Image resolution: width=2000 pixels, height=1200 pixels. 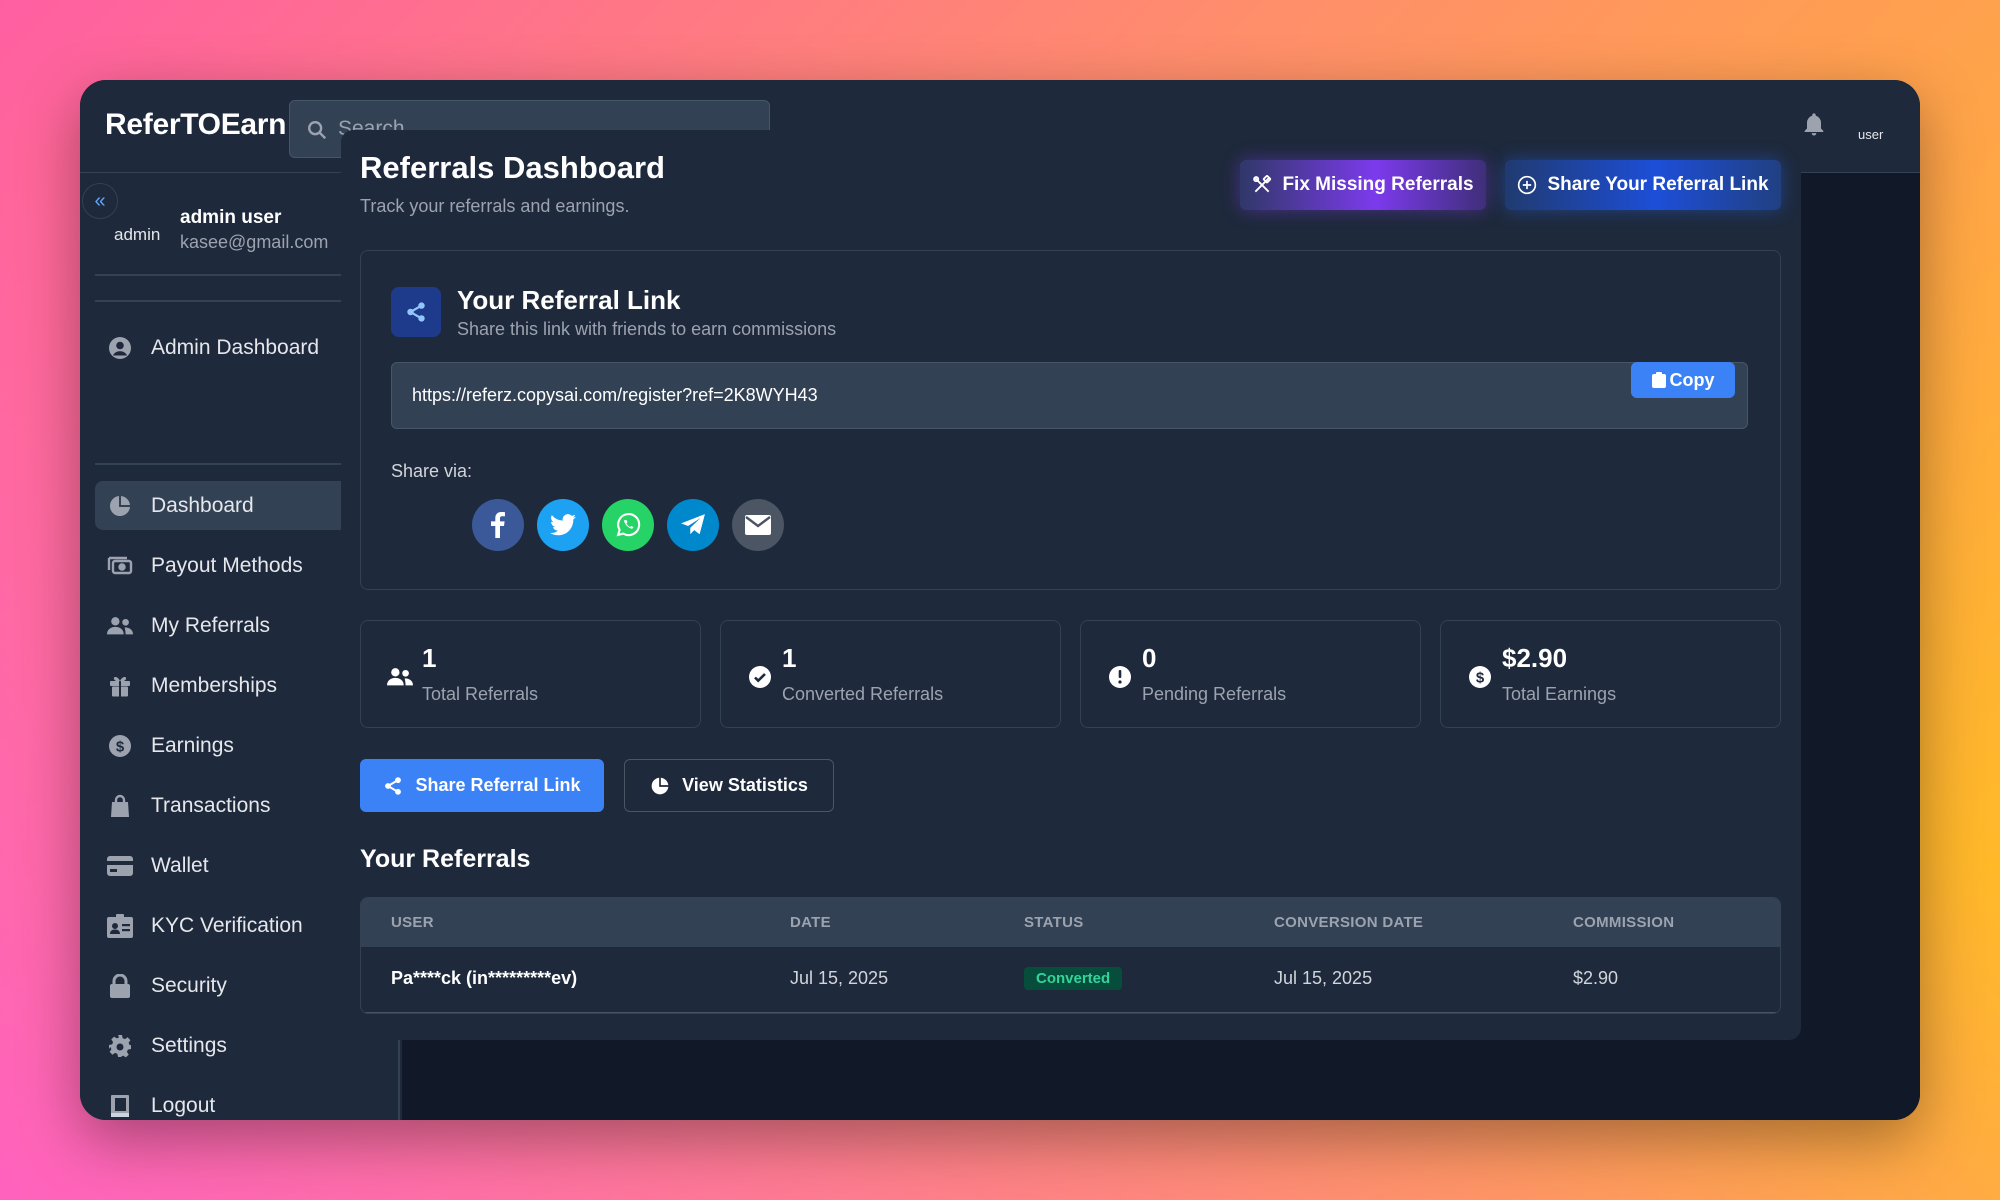 I want to click on email-share-button, so click(x=758, y=525).